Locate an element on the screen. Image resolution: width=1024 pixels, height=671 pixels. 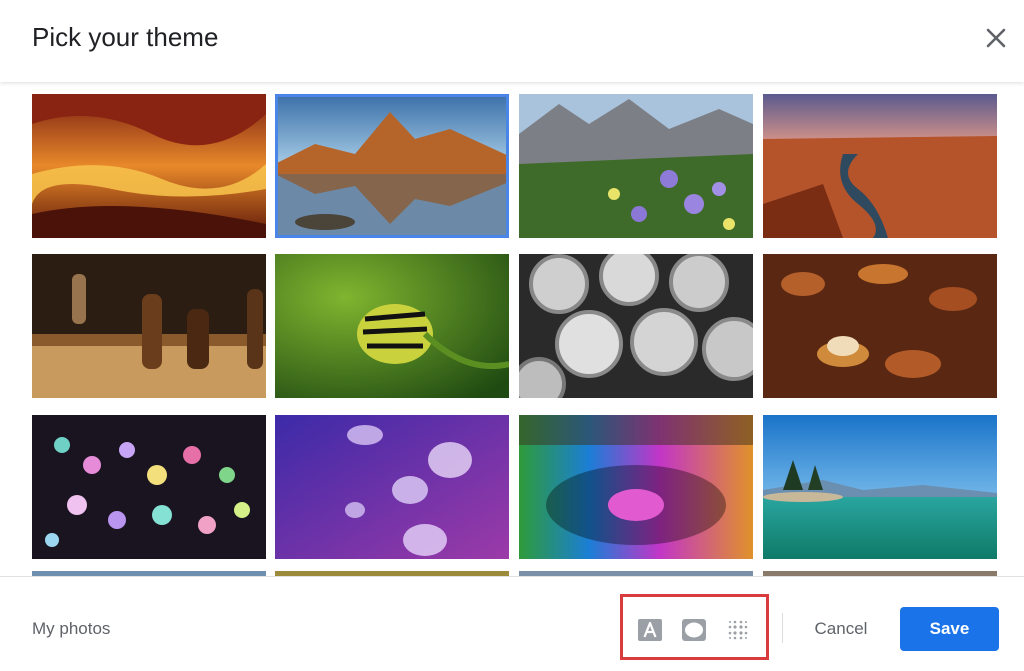
vignette-icon is located at coordinates (694, 630).